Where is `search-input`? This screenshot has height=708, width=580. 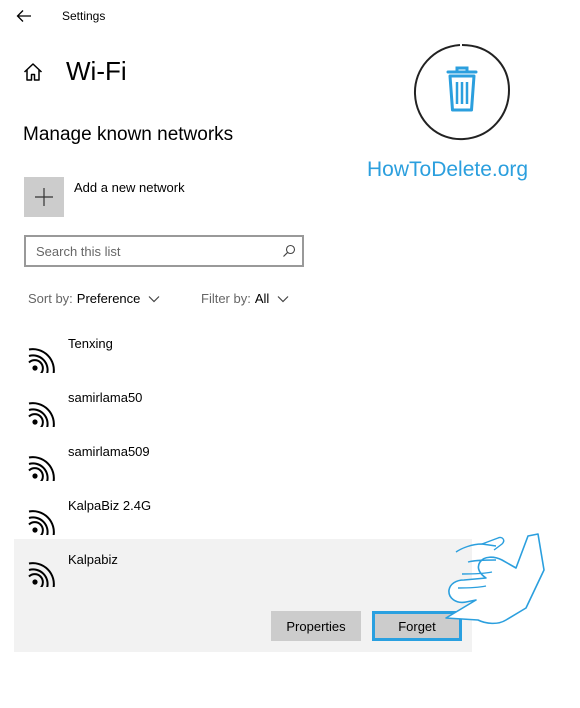 search-input is located at coordinates (156, 251).